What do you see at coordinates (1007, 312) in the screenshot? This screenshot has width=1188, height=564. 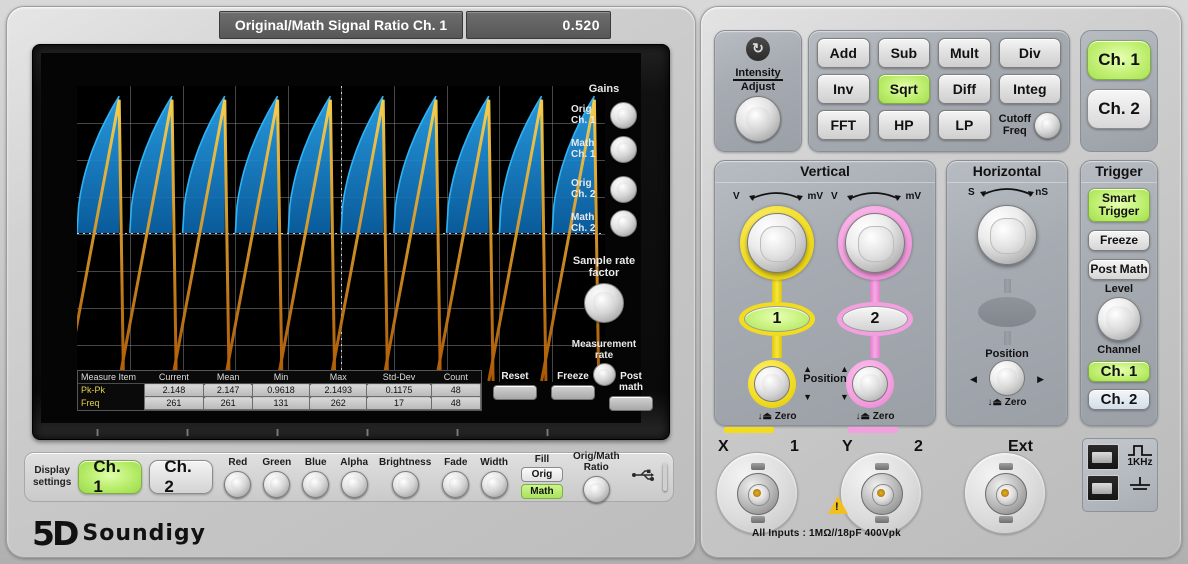 I see `horizontal-spacer` at bounding box center [1007, 312].